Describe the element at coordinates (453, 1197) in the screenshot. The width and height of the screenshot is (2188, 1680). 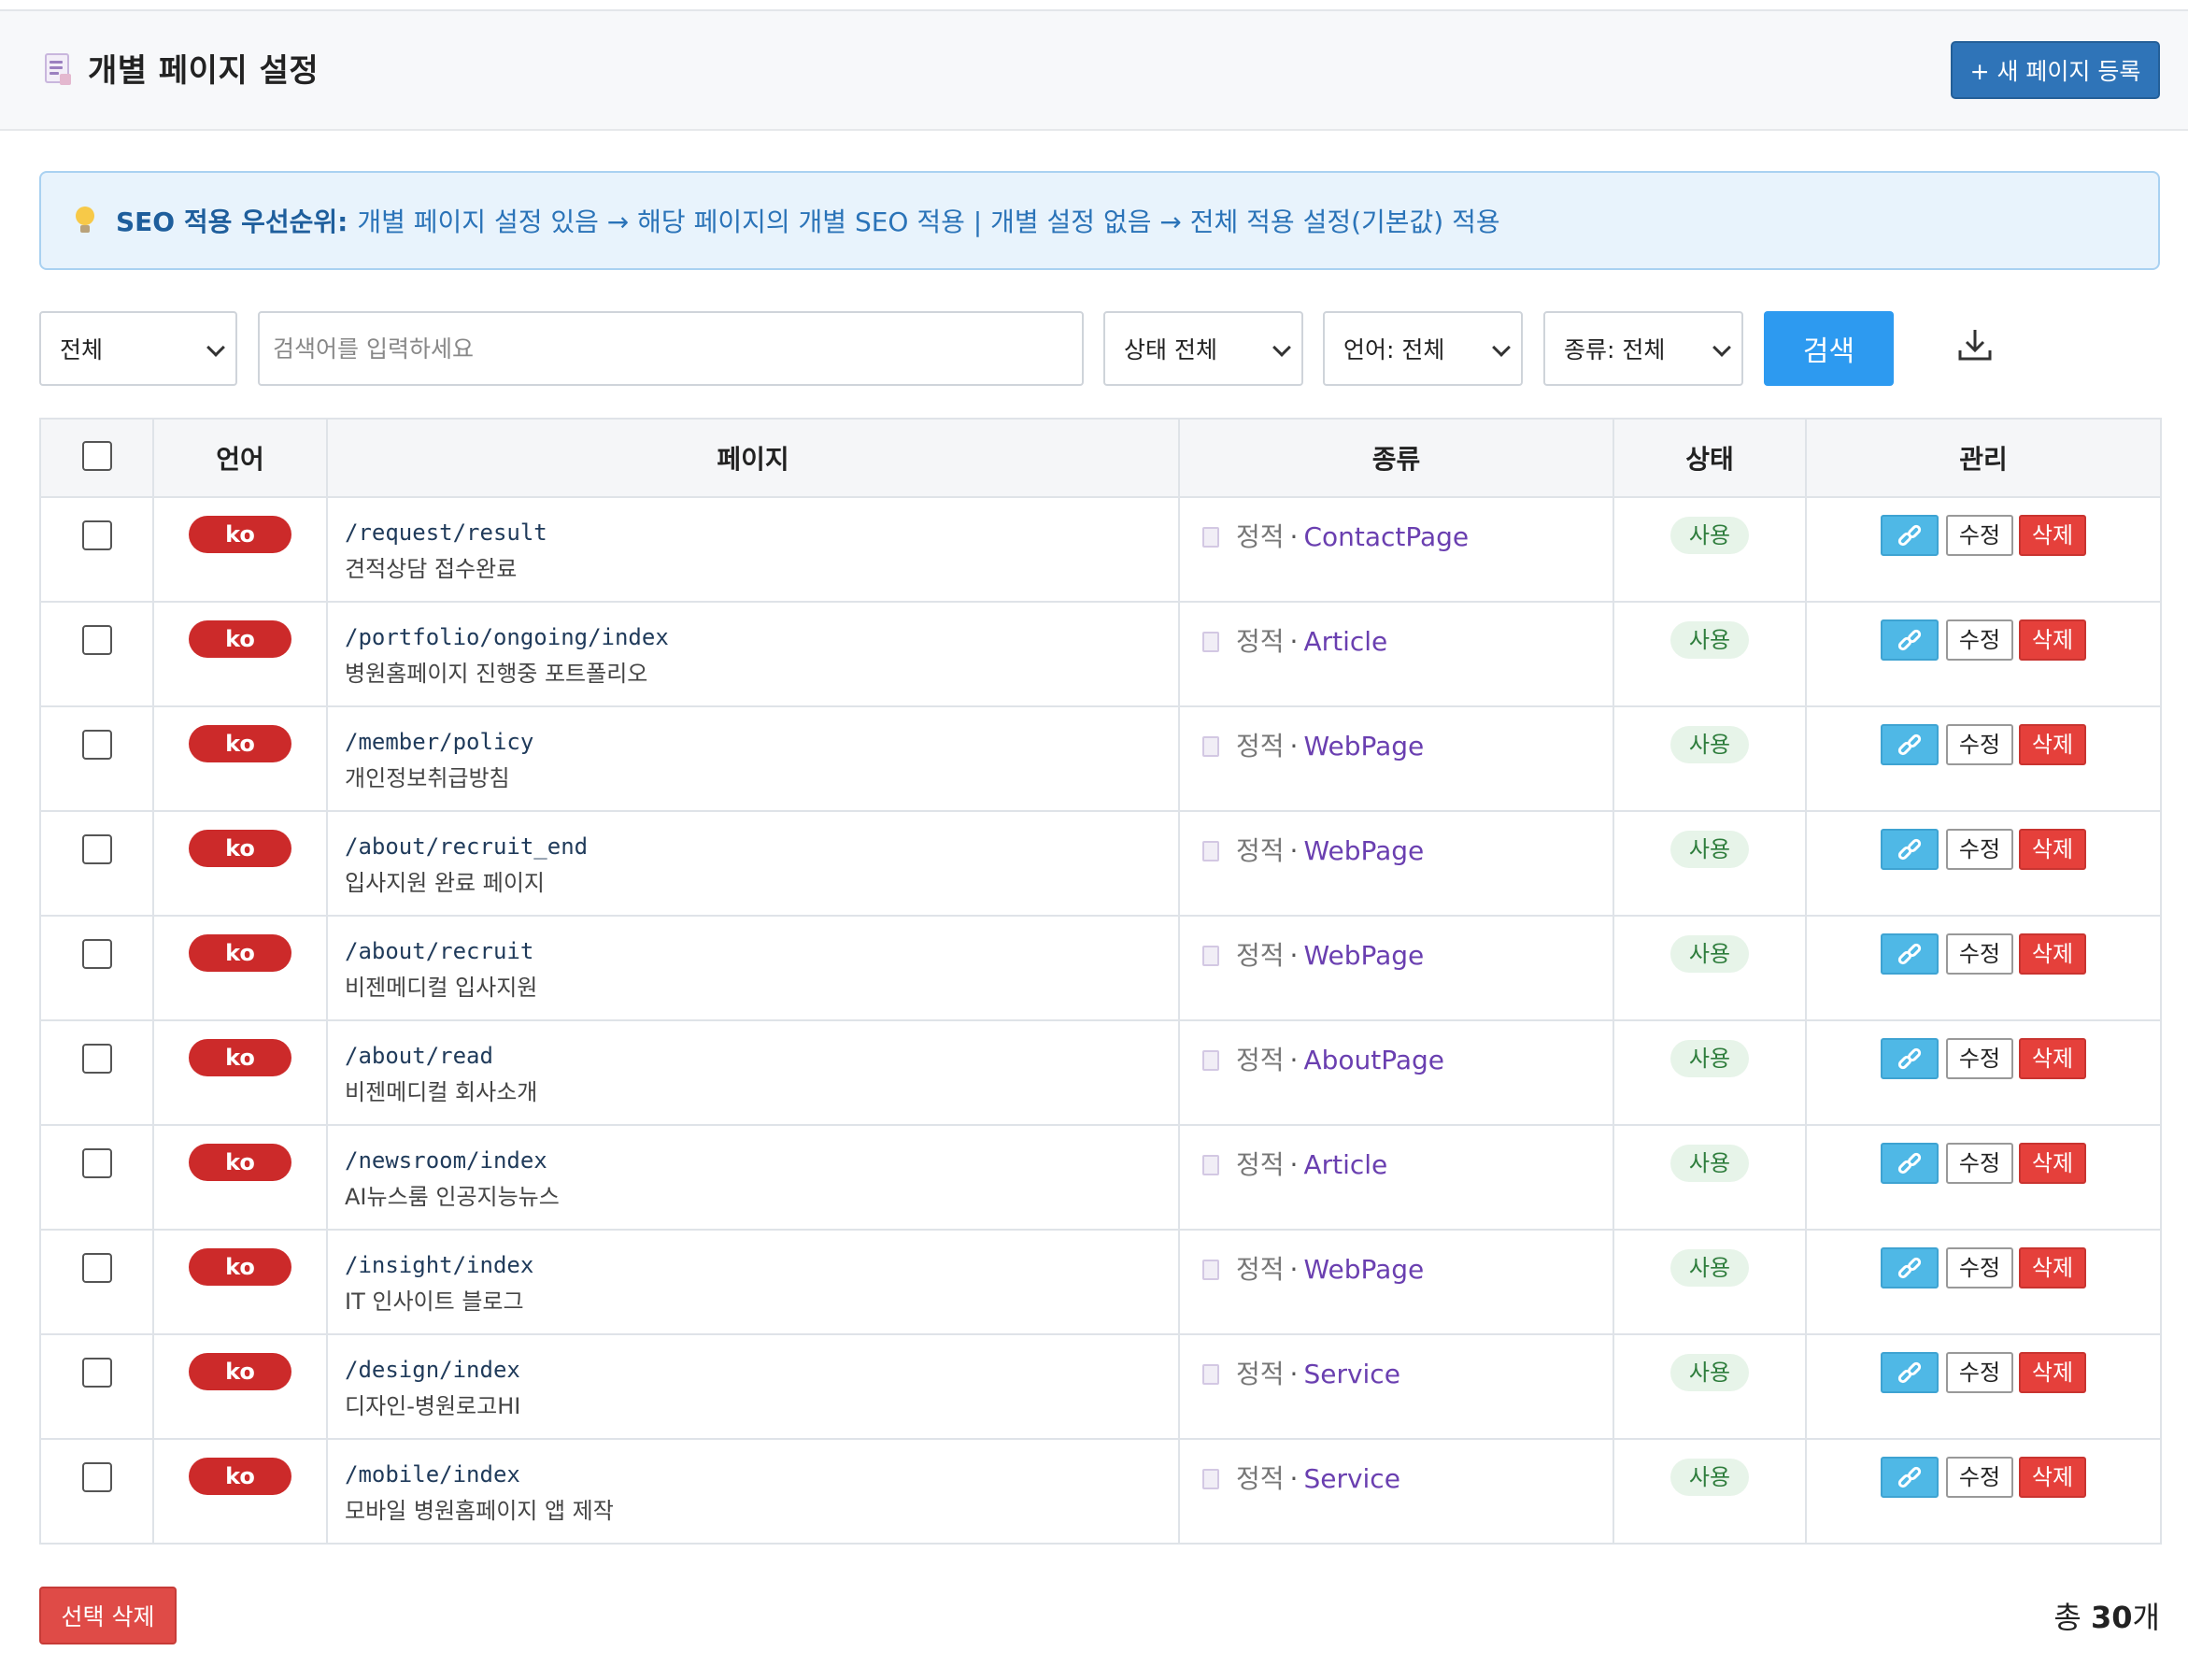
I see `page-name: AI뉴스룸 인공지능뉴스` at that location.